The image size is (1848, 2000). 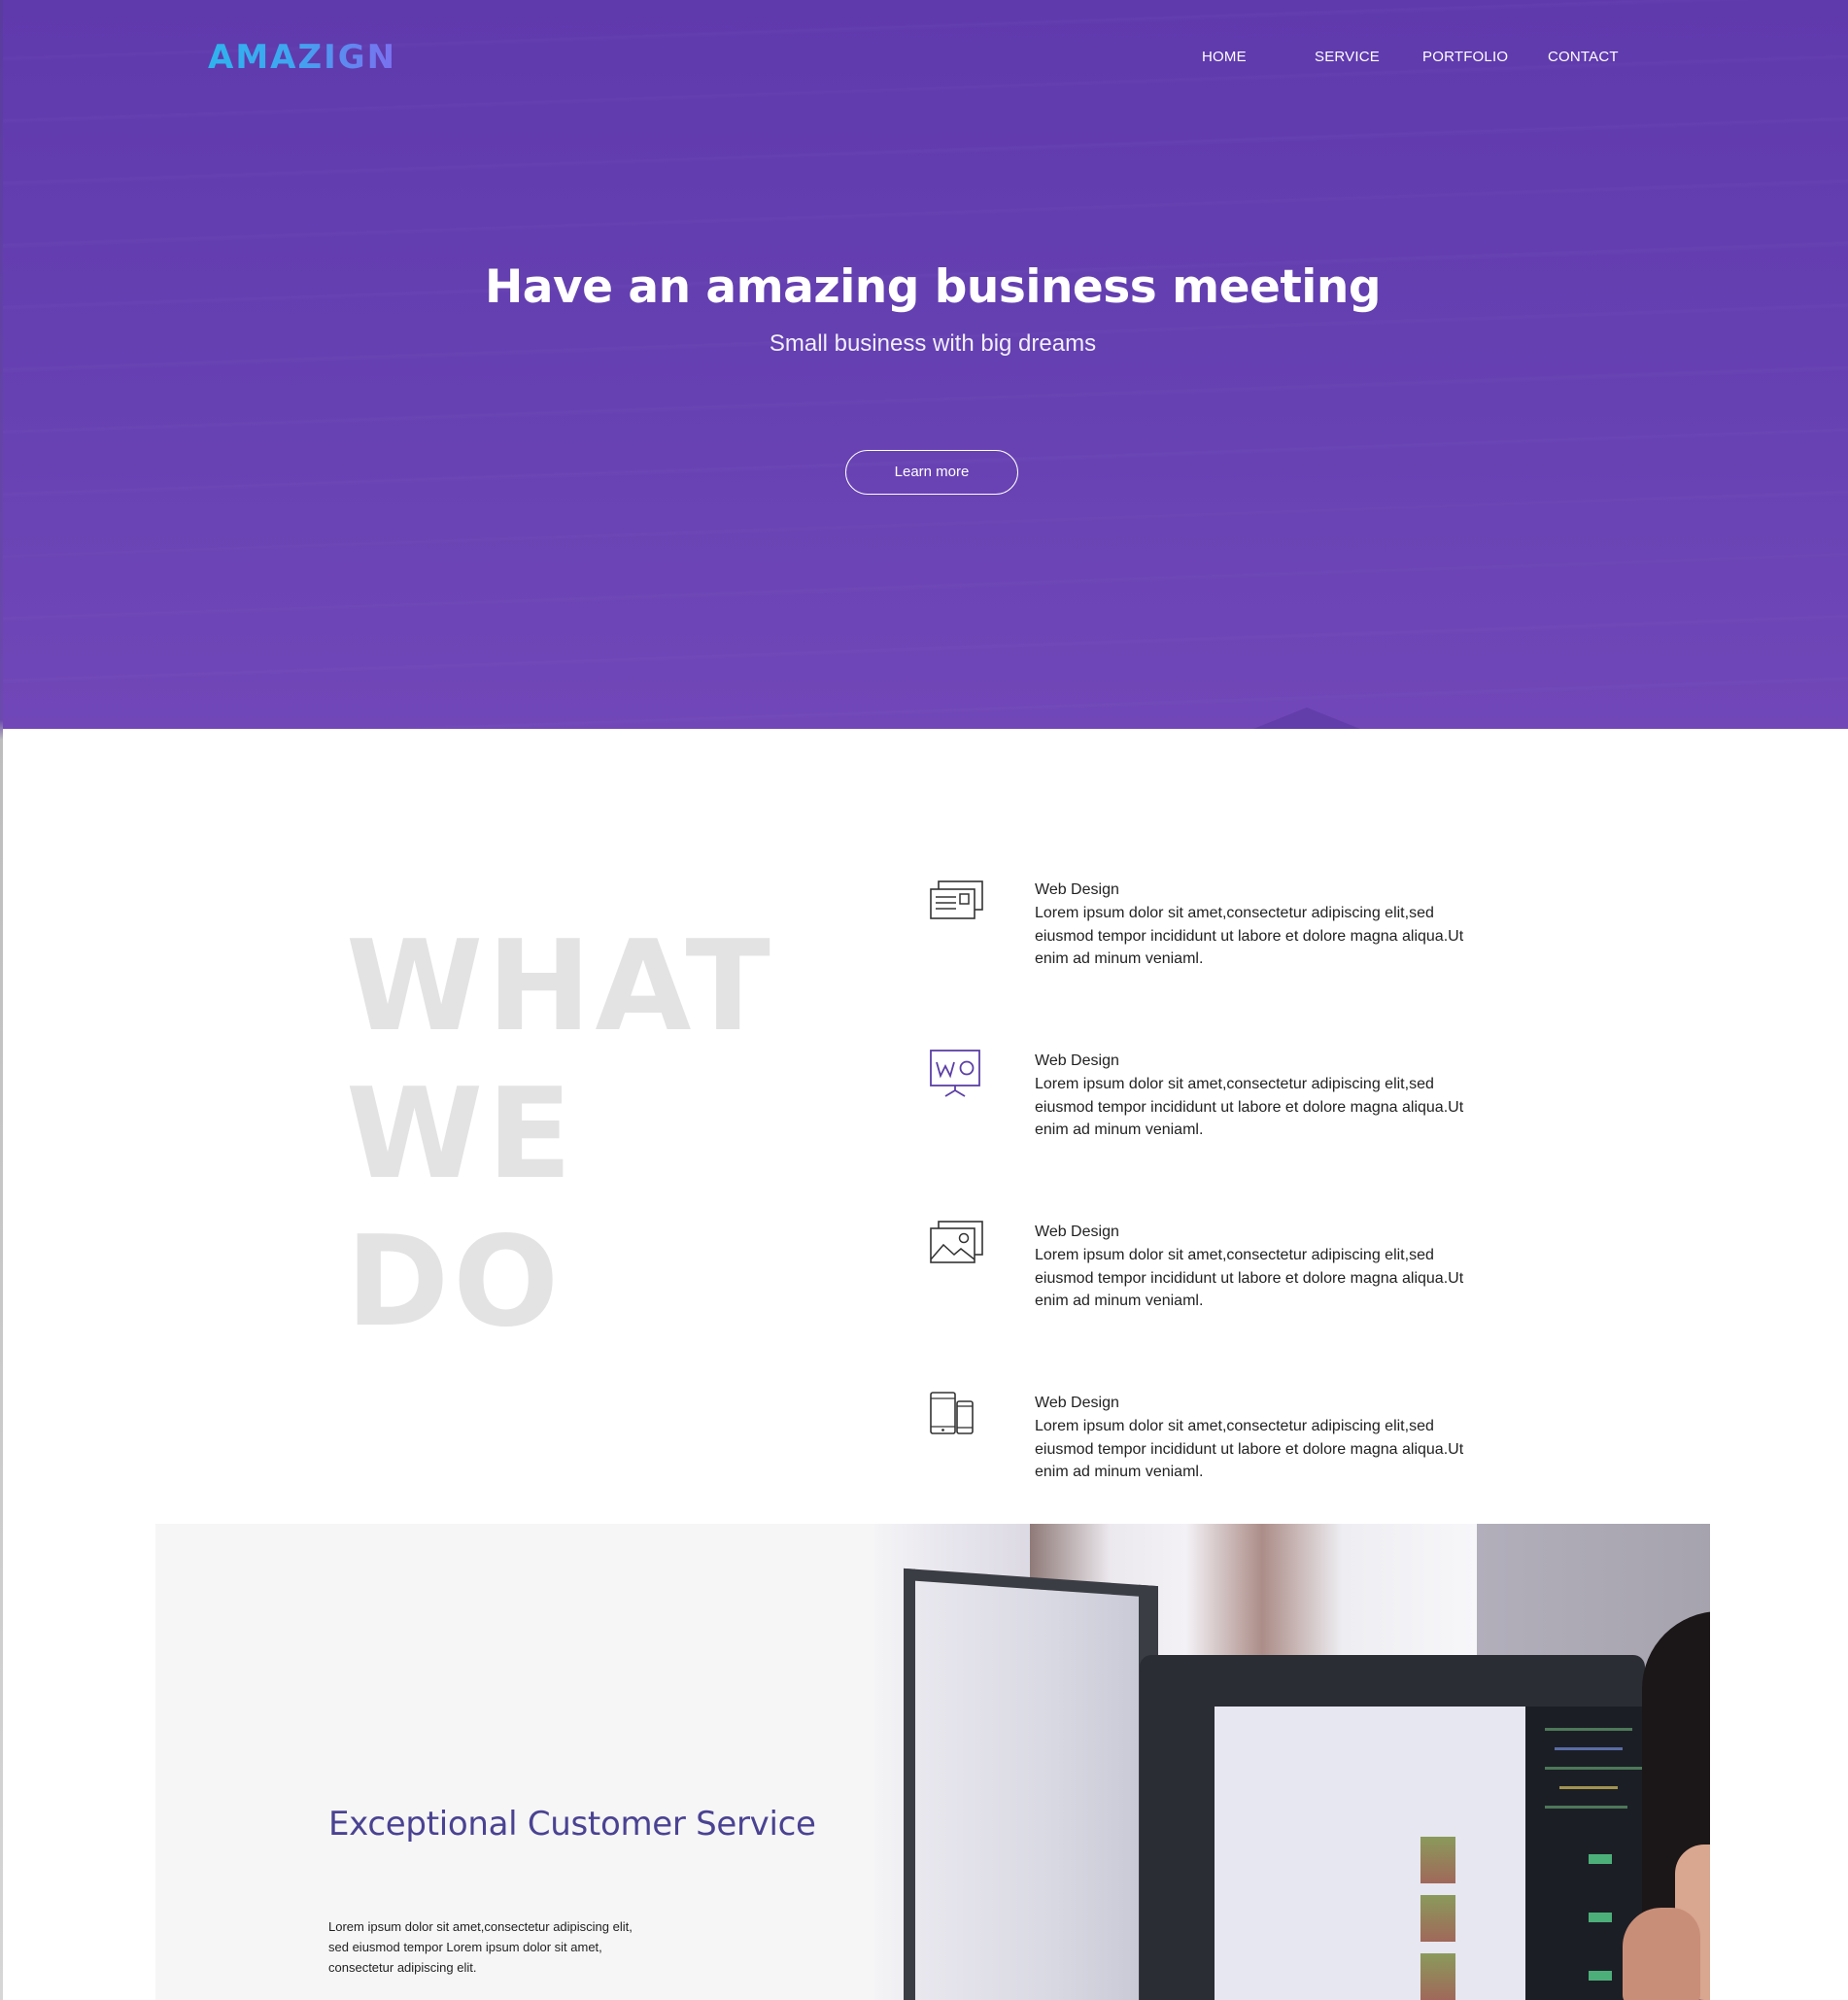 What do you see at coordinates (956, 899) in the screenshot?
I see `browser-windows-icon` at bounding box center [956, 899].